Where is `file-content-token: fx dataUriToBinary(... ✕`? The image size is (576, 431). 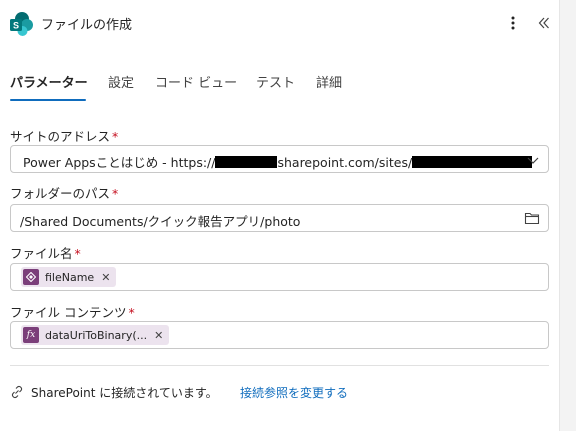 file-content-token: fx dataUriToBinary(... ✕ is located at coordinates (95, 335).